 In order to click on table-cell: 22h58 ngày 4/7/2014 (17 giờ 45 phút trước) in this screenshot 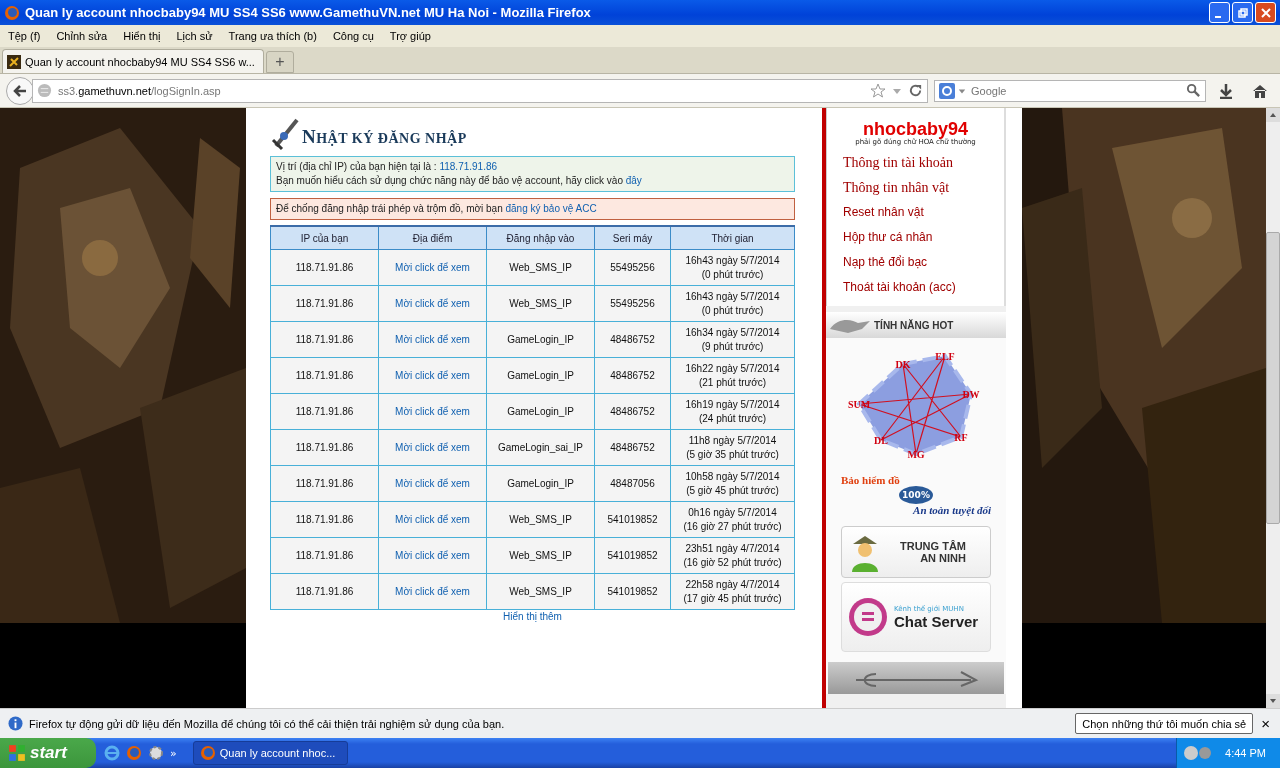, I will do `click(732, 591)`.